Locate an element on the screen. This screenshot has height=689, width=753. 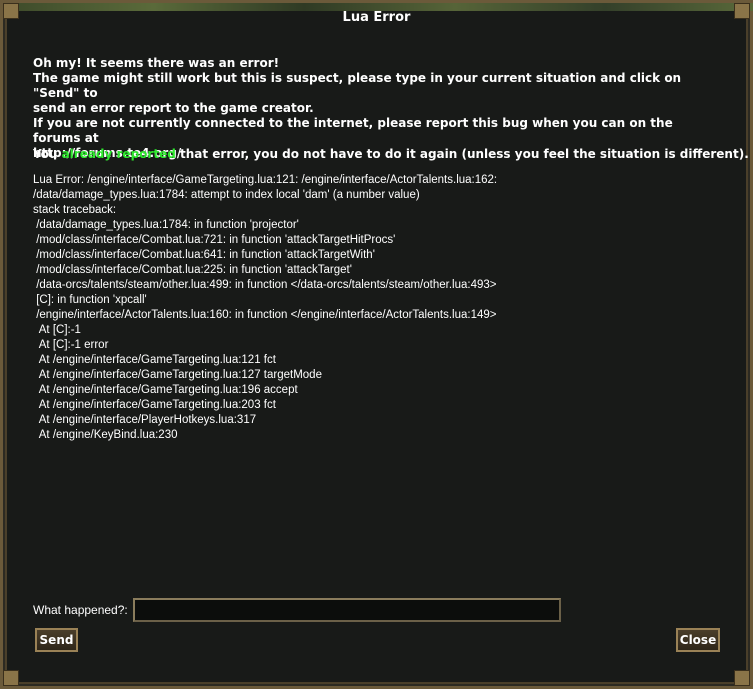
reported-prefix: You is located at coordinates (47, 154).